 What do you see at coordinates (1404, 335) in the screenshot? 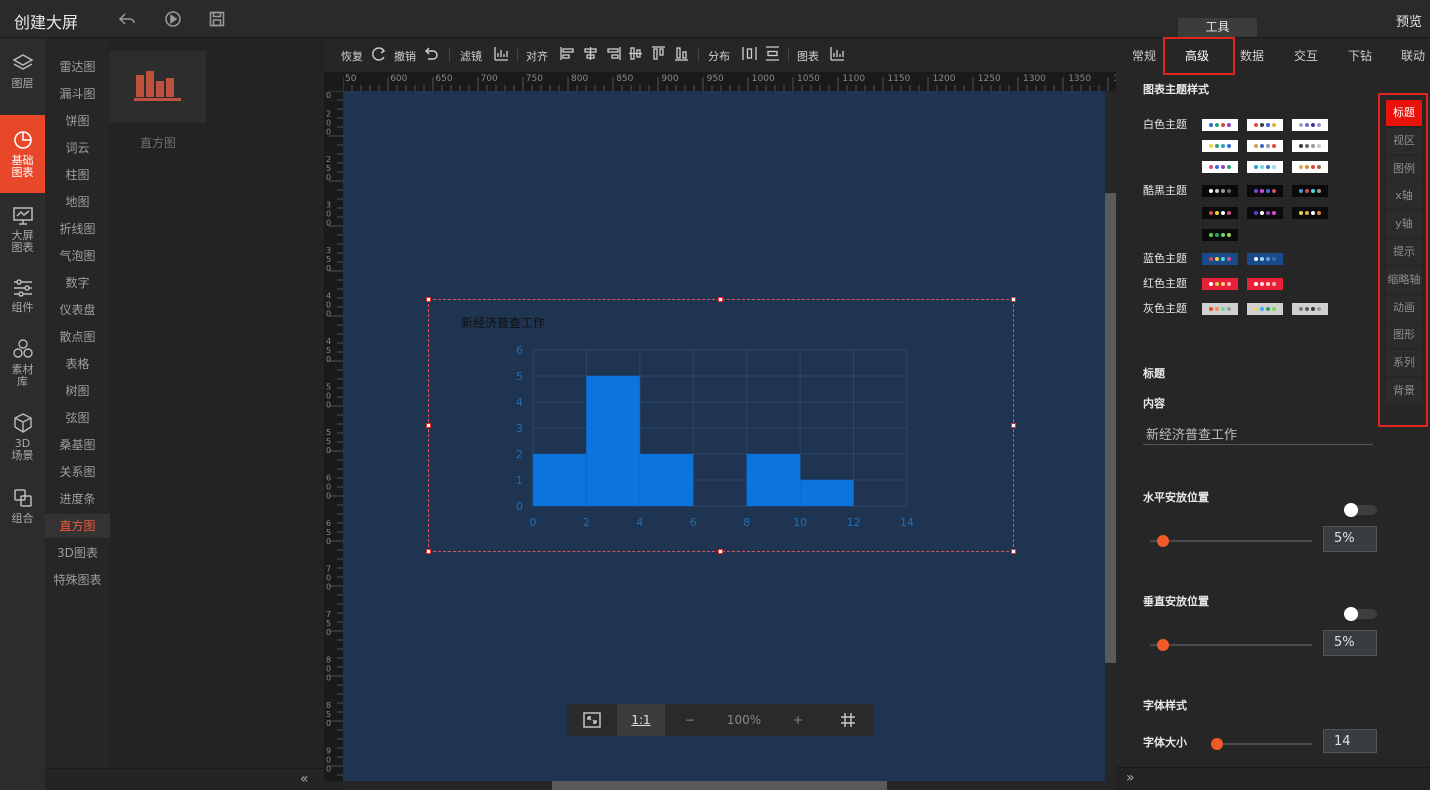
I see `vertical-tab-item: 图形` at bounding box center [1404, 335].